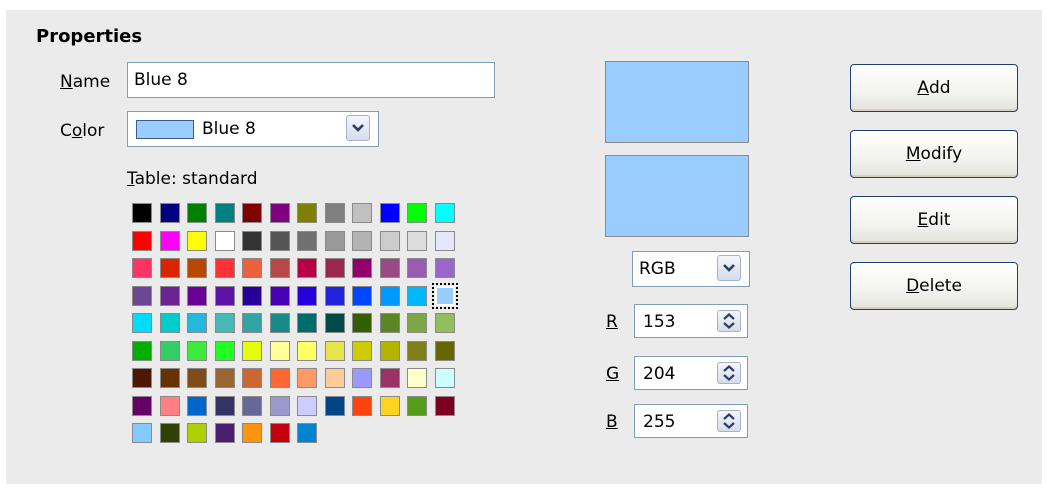 This screenshot has width=1048, height=491. Describe the element at coordinates (691, 373) in the screenshot. I see `channel-spinbox-g: 204` at that location.